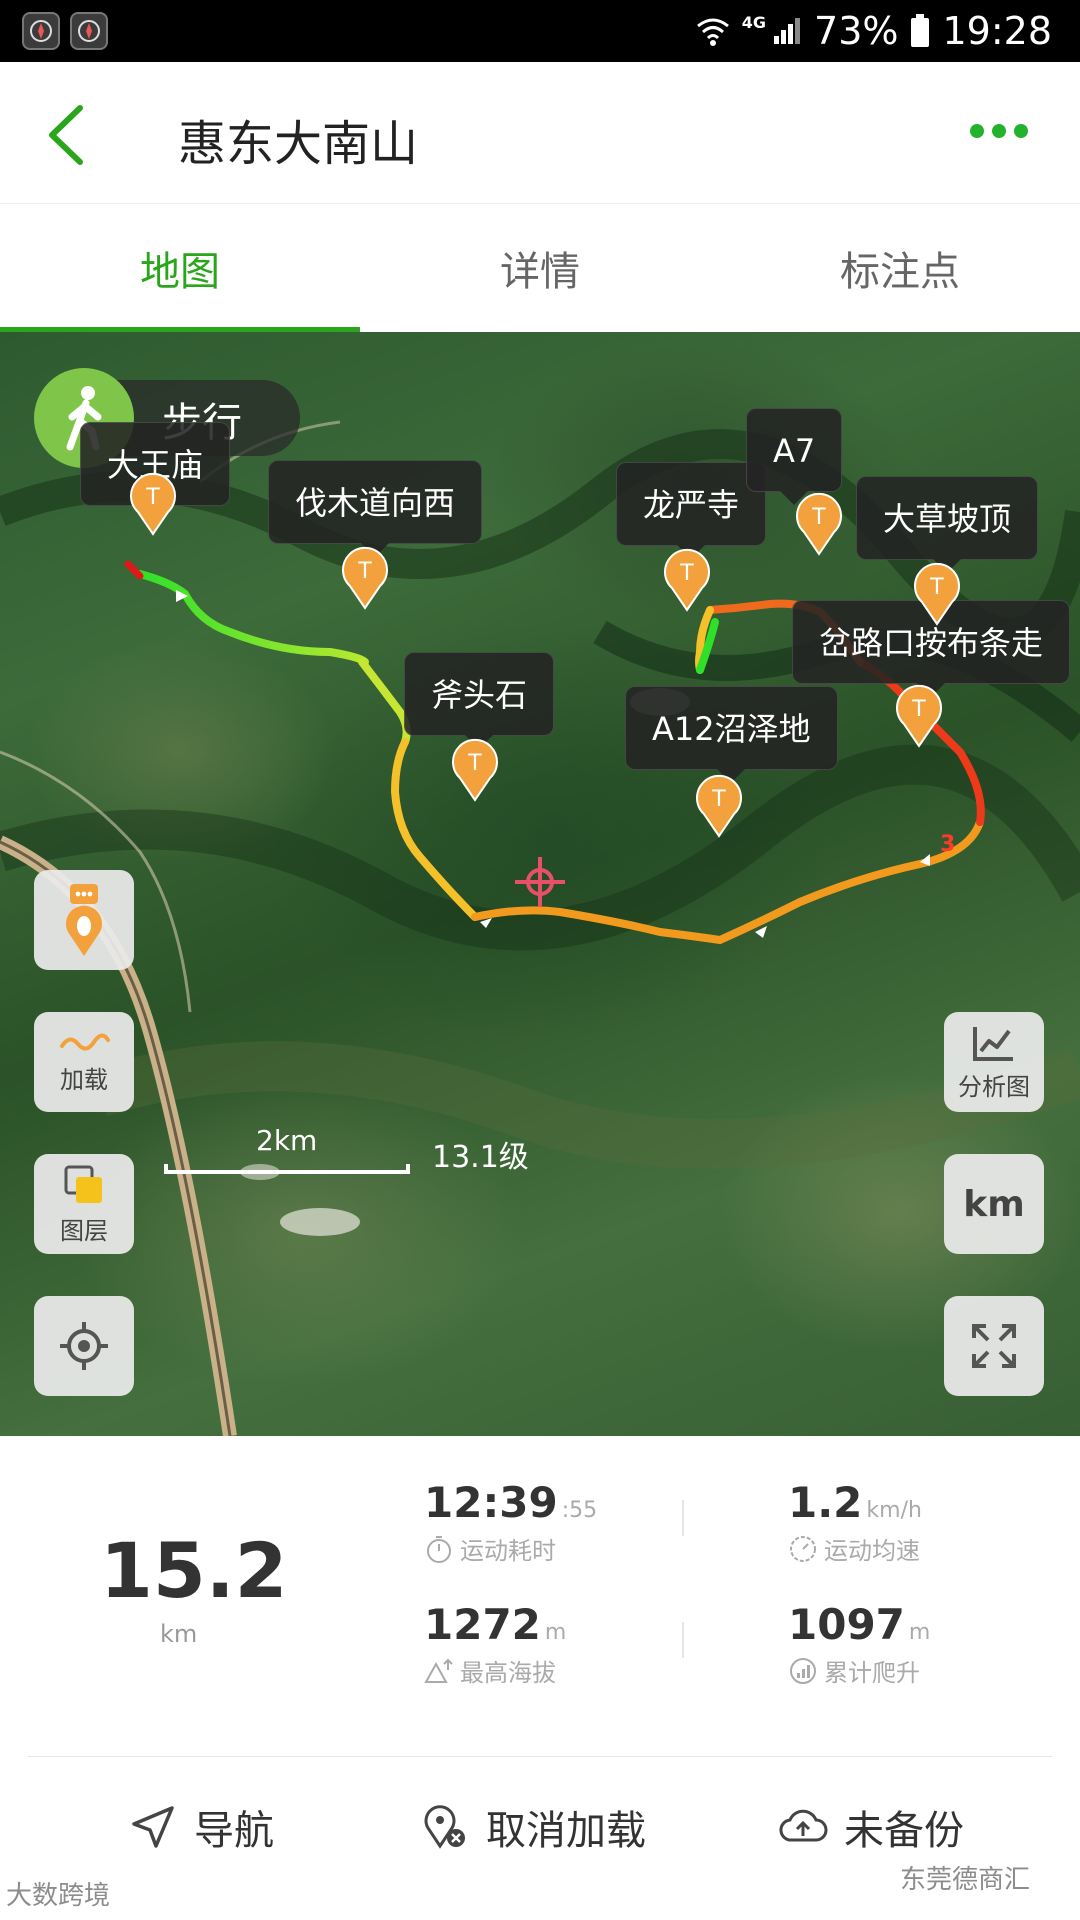  I want to click on navigation-arrow-icon, so click(153, 1827).